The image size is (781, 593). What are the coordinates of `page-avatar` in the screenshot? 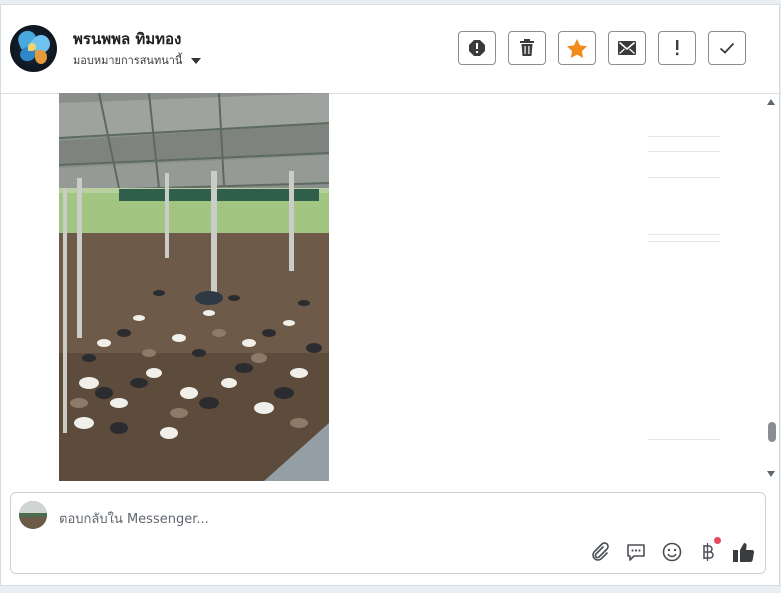 It's located at (33, 515).